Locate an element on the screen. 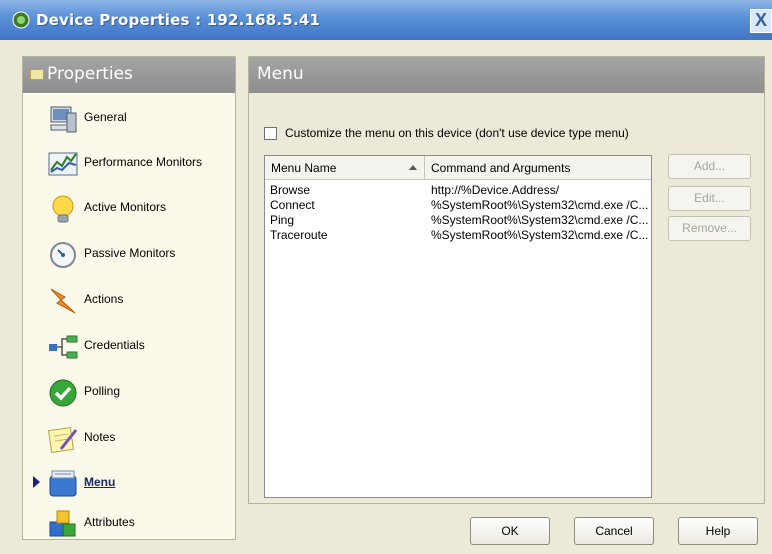  nav-label-notes: Notes is located at coordinates (100, 437).